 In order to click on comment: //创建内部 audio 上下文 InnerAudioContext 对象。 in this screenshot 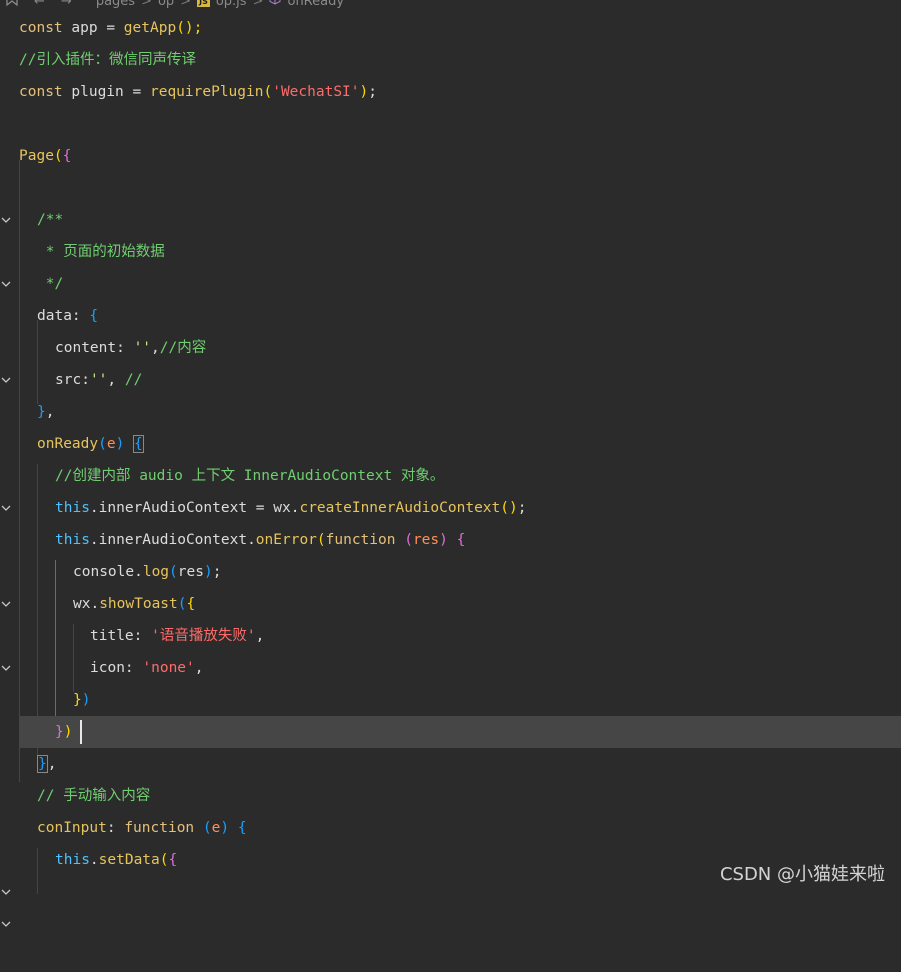, I will do `click(250, 476)`.